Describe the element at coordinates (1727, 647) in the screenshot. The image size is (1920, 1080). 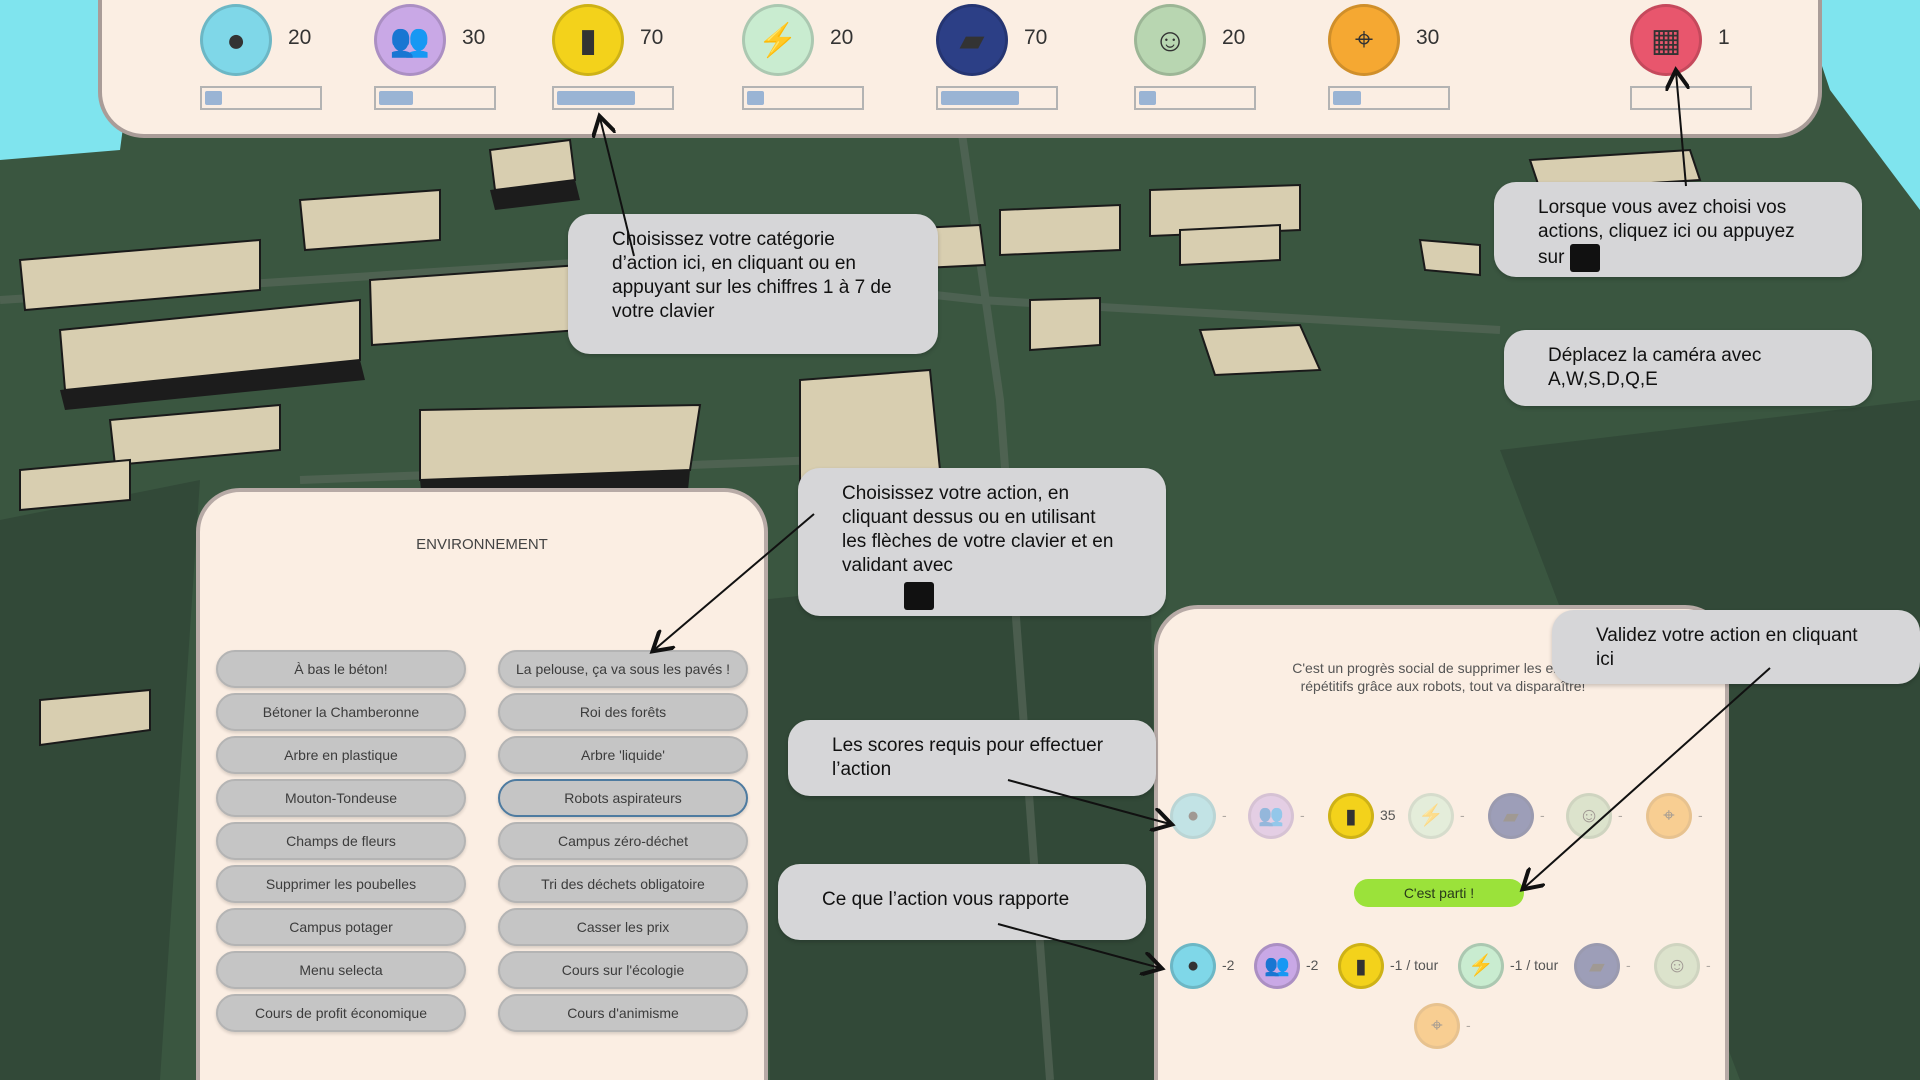
I see `tooltip-validate-text: Validez votre action en cliquant ici` at that location.